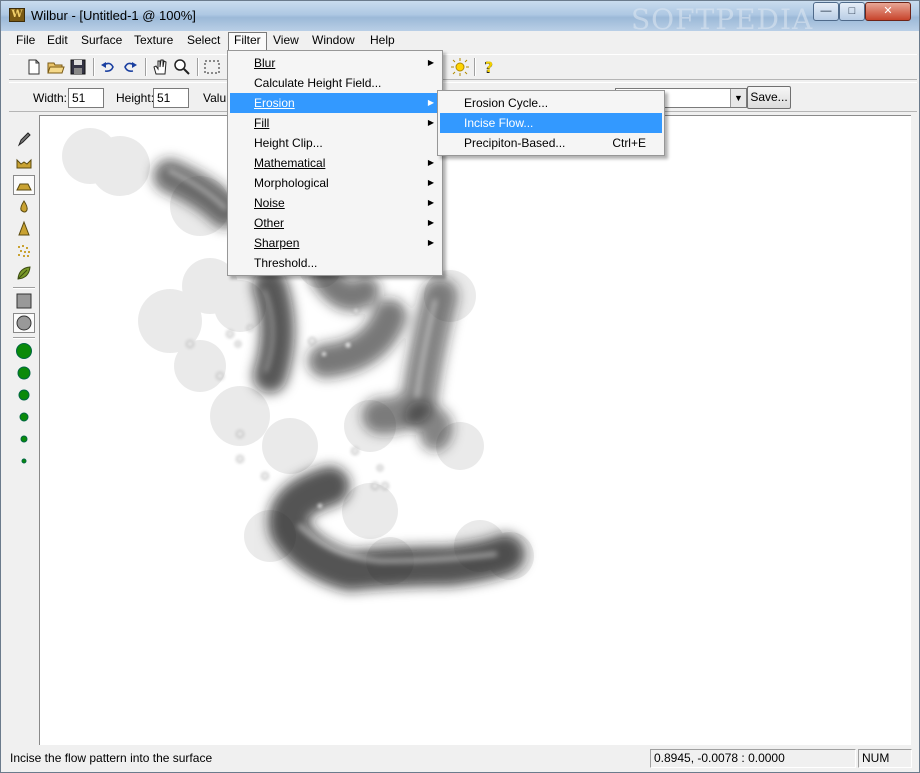 The height and width of the screenshot is (773, 920). What do you see at coordinates (335, 243) in the screenshot?
I see `filter-menu-item-sharpen: Sharpen ▶` at bounding box center [335, 243].